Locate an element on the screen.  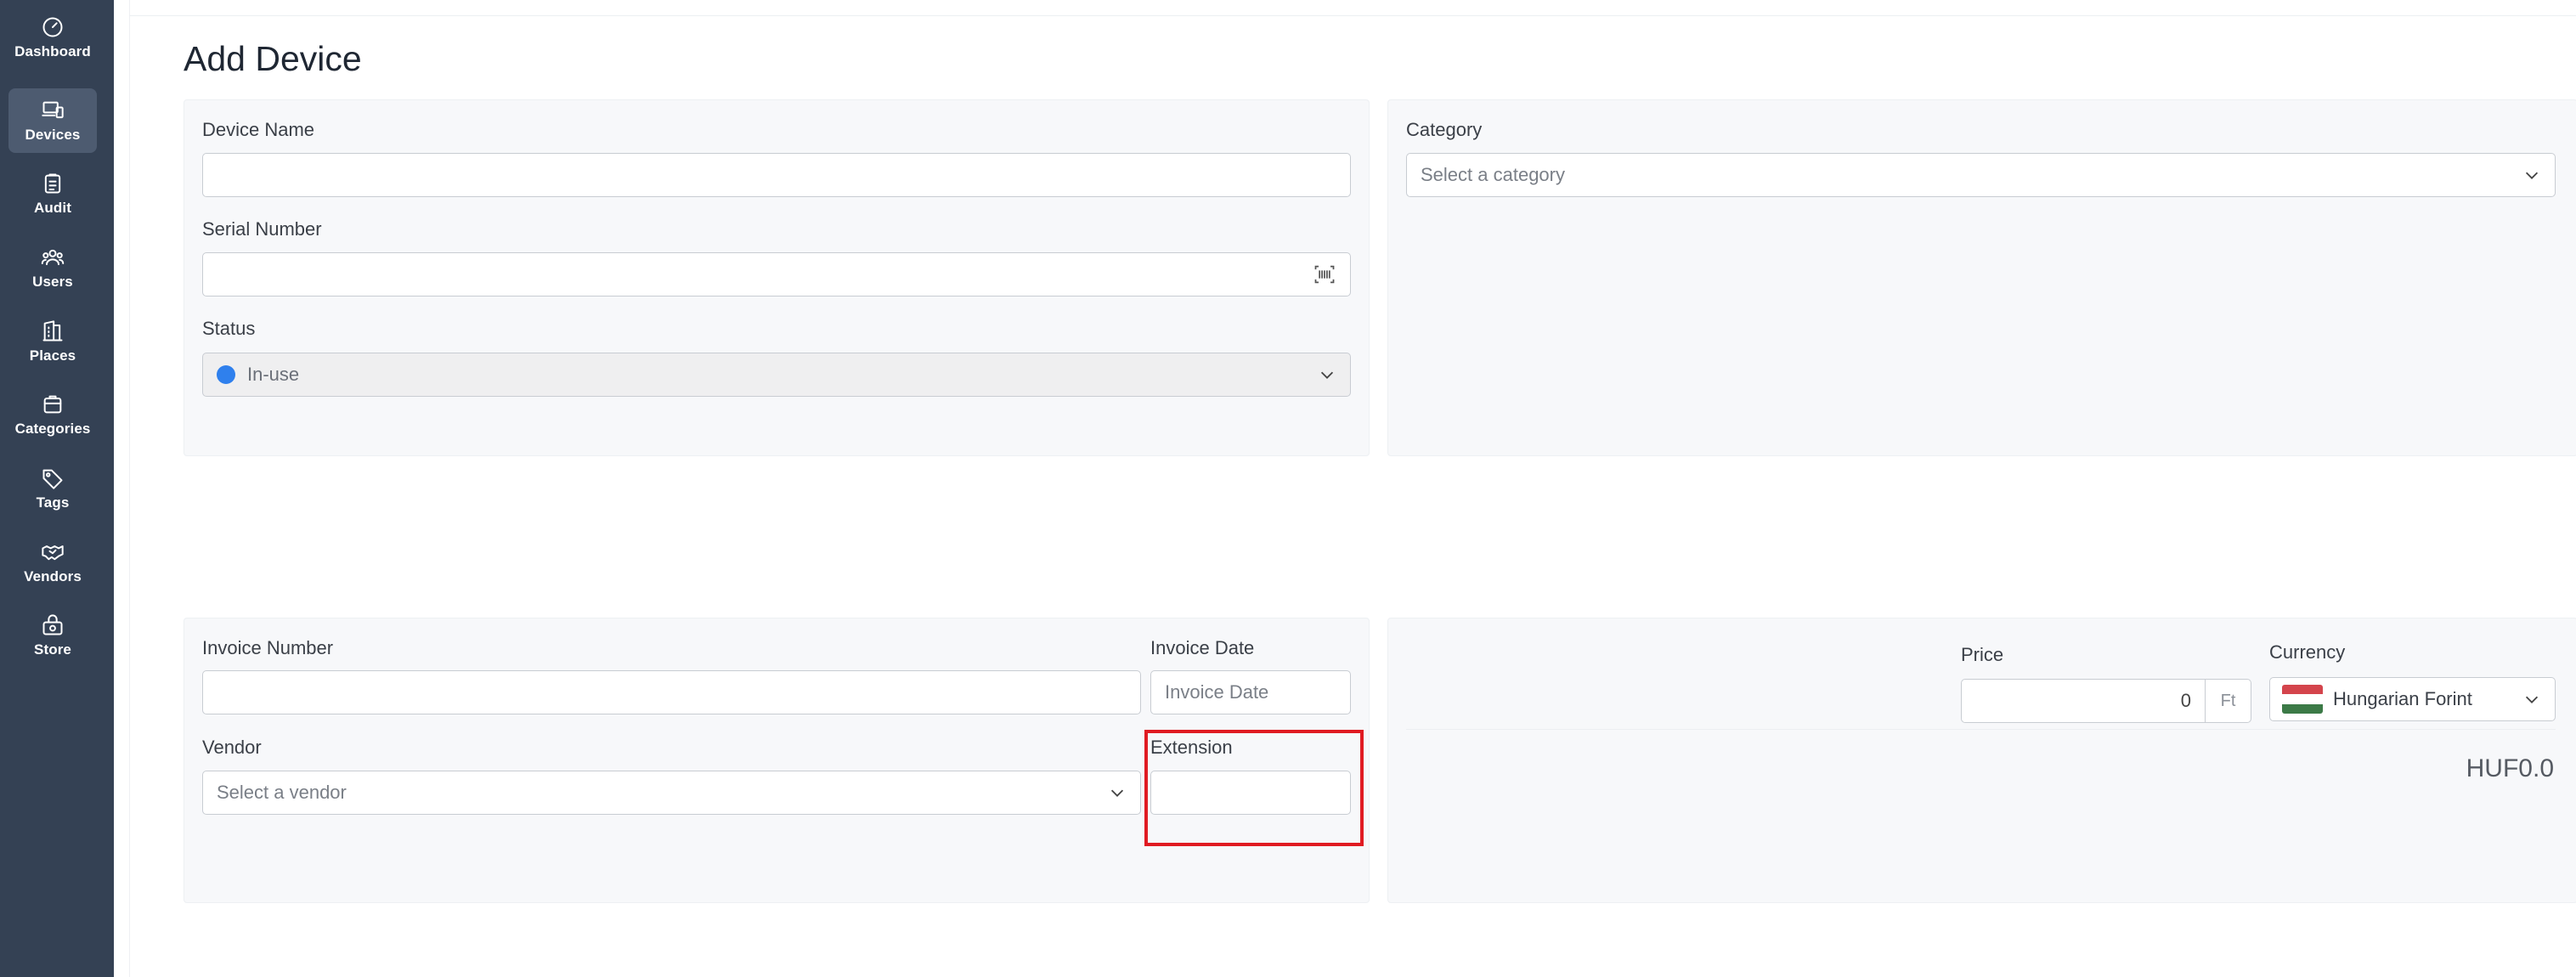
sidebar-item-label: Tags is located at coordinates (53, 502).